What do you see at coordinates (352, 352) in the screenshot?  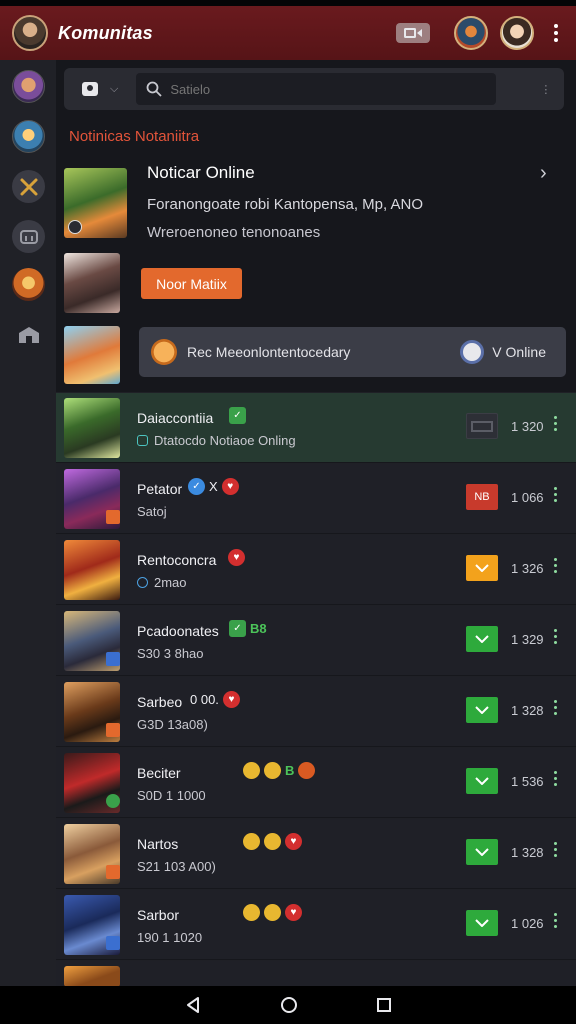 I see `online-card: Rec Meeonlontentocedary V Online` at bounding box center [352, 352].